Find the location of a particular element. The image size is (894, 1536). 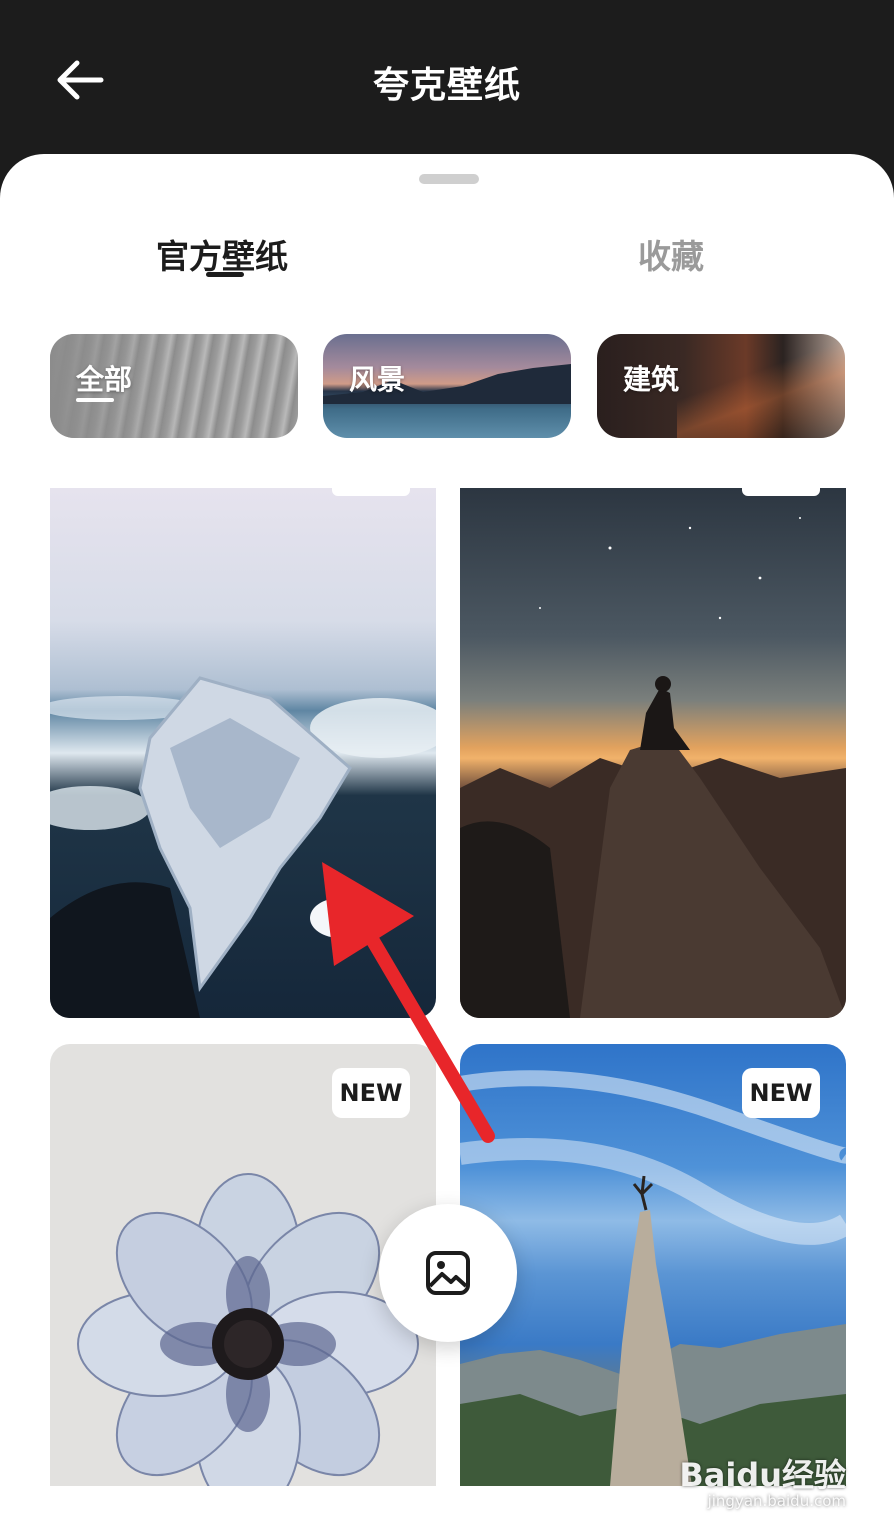

watermark-brand: Baidu经验 is located at coordinates (762, 1475).